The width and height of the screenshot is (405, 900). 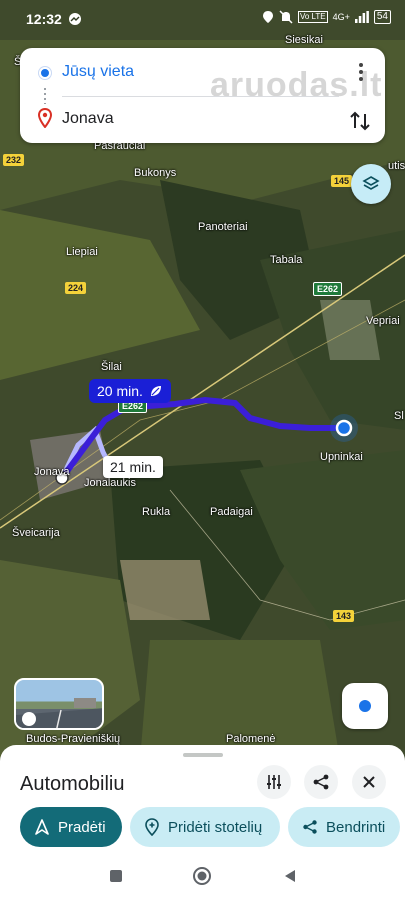 I want to click on more-options-button, so click(x=361, y=73).